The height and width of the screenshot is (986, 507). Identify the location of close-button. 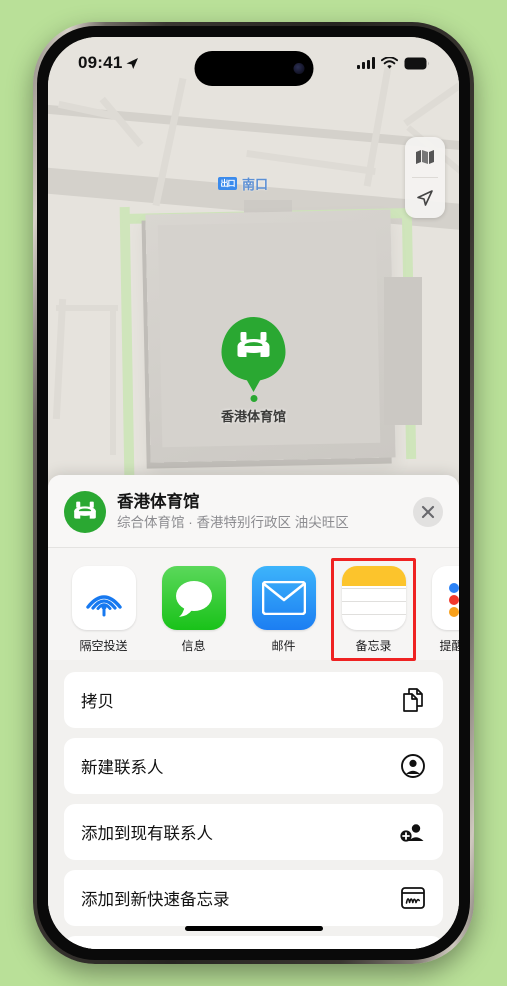
(428, 512).